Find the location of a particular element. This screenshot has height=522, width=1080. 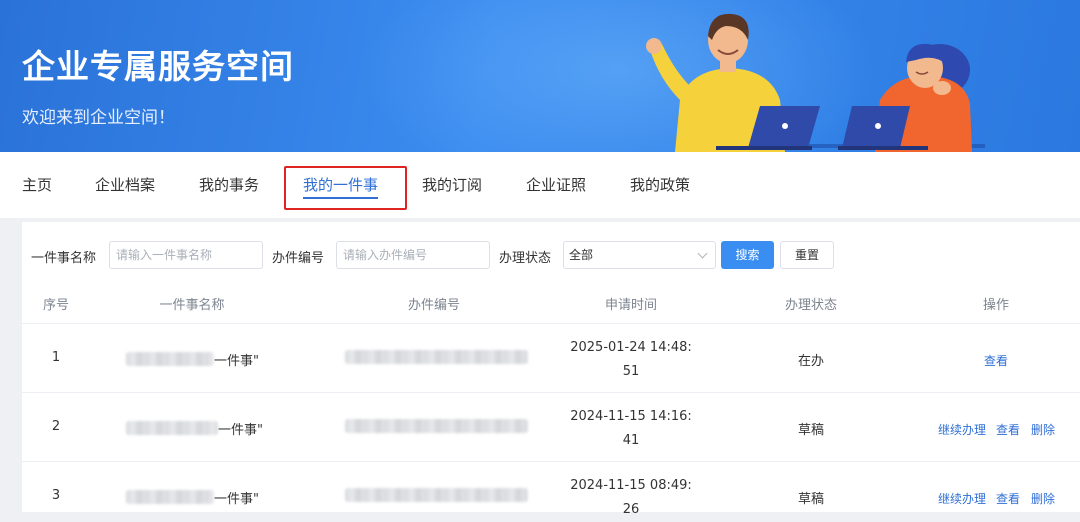

row-apply-time-line2: 41 is located at coordinates (631, 440).